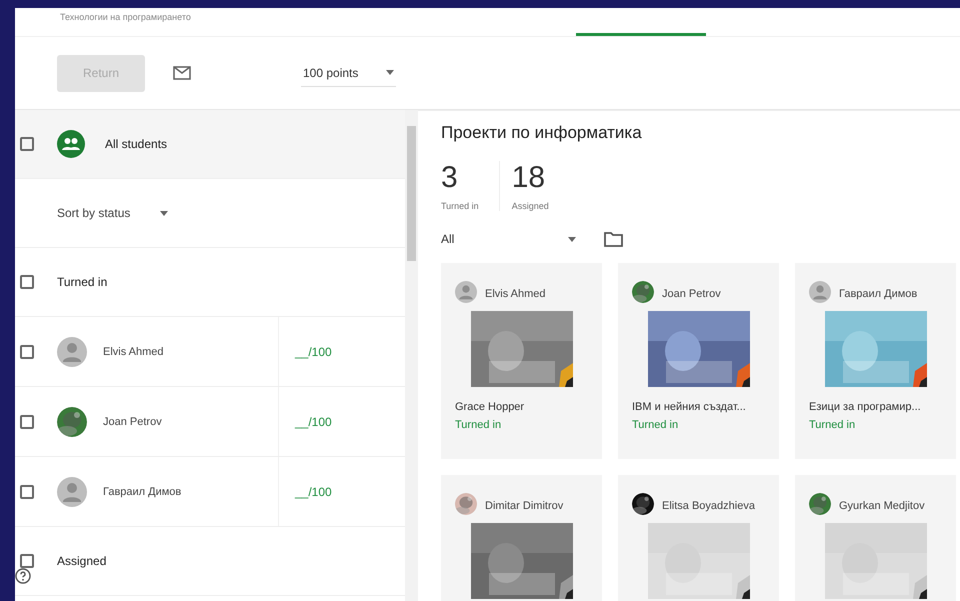 This screenshot has height=601, width=960. Describe the element at coordinates (530, 206) in the screenshot. I see `stat-label: Assigned` at that location.